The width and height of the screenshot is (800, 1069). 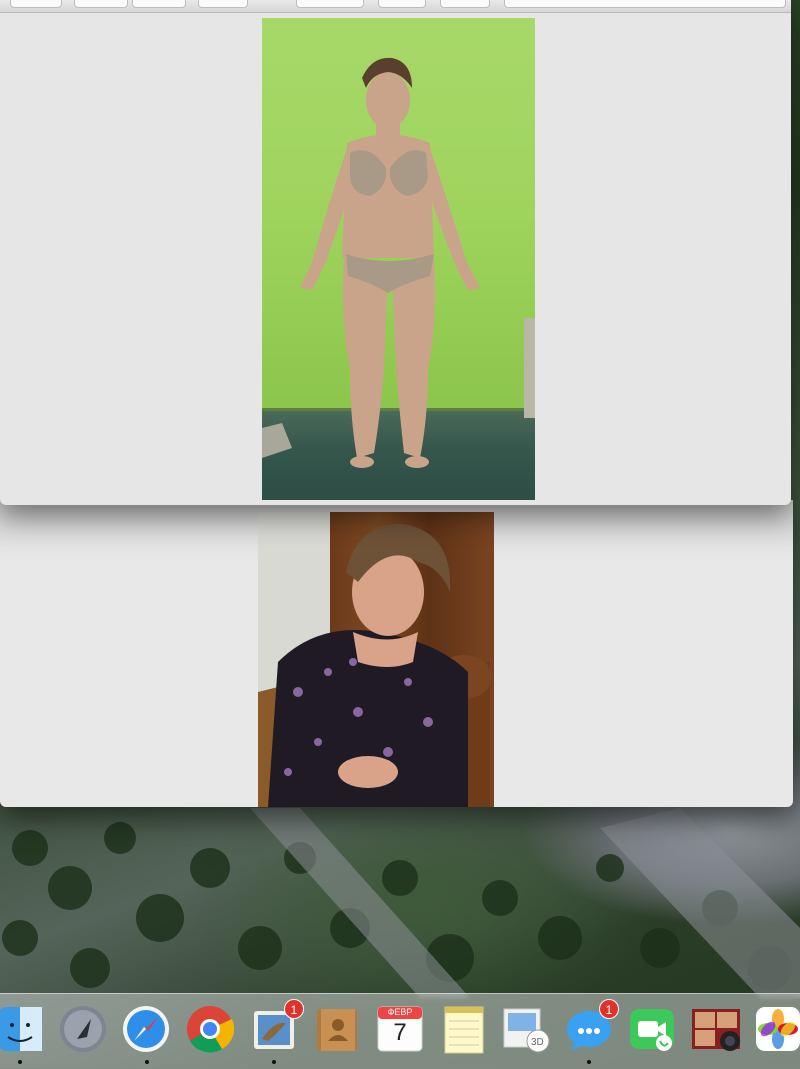 What do you see at coordinates (398, 262) in the screenshot?
I see `standing-woman-figure` at bounding box center [398, 262].